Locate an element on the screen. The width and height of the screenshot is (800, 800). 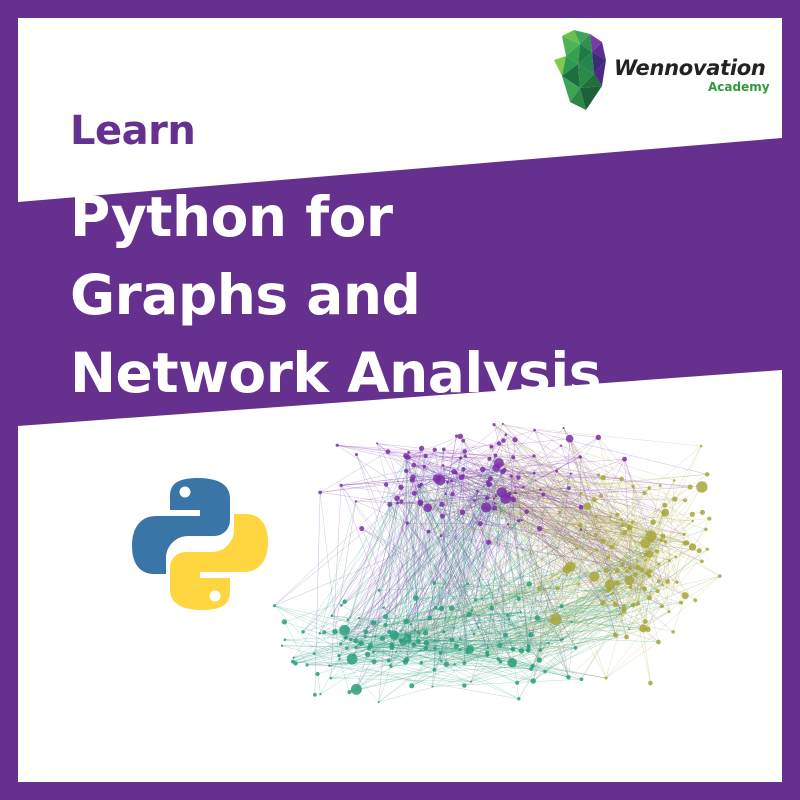
brand-subtitle: Academy is located at coordinates (739, 87).